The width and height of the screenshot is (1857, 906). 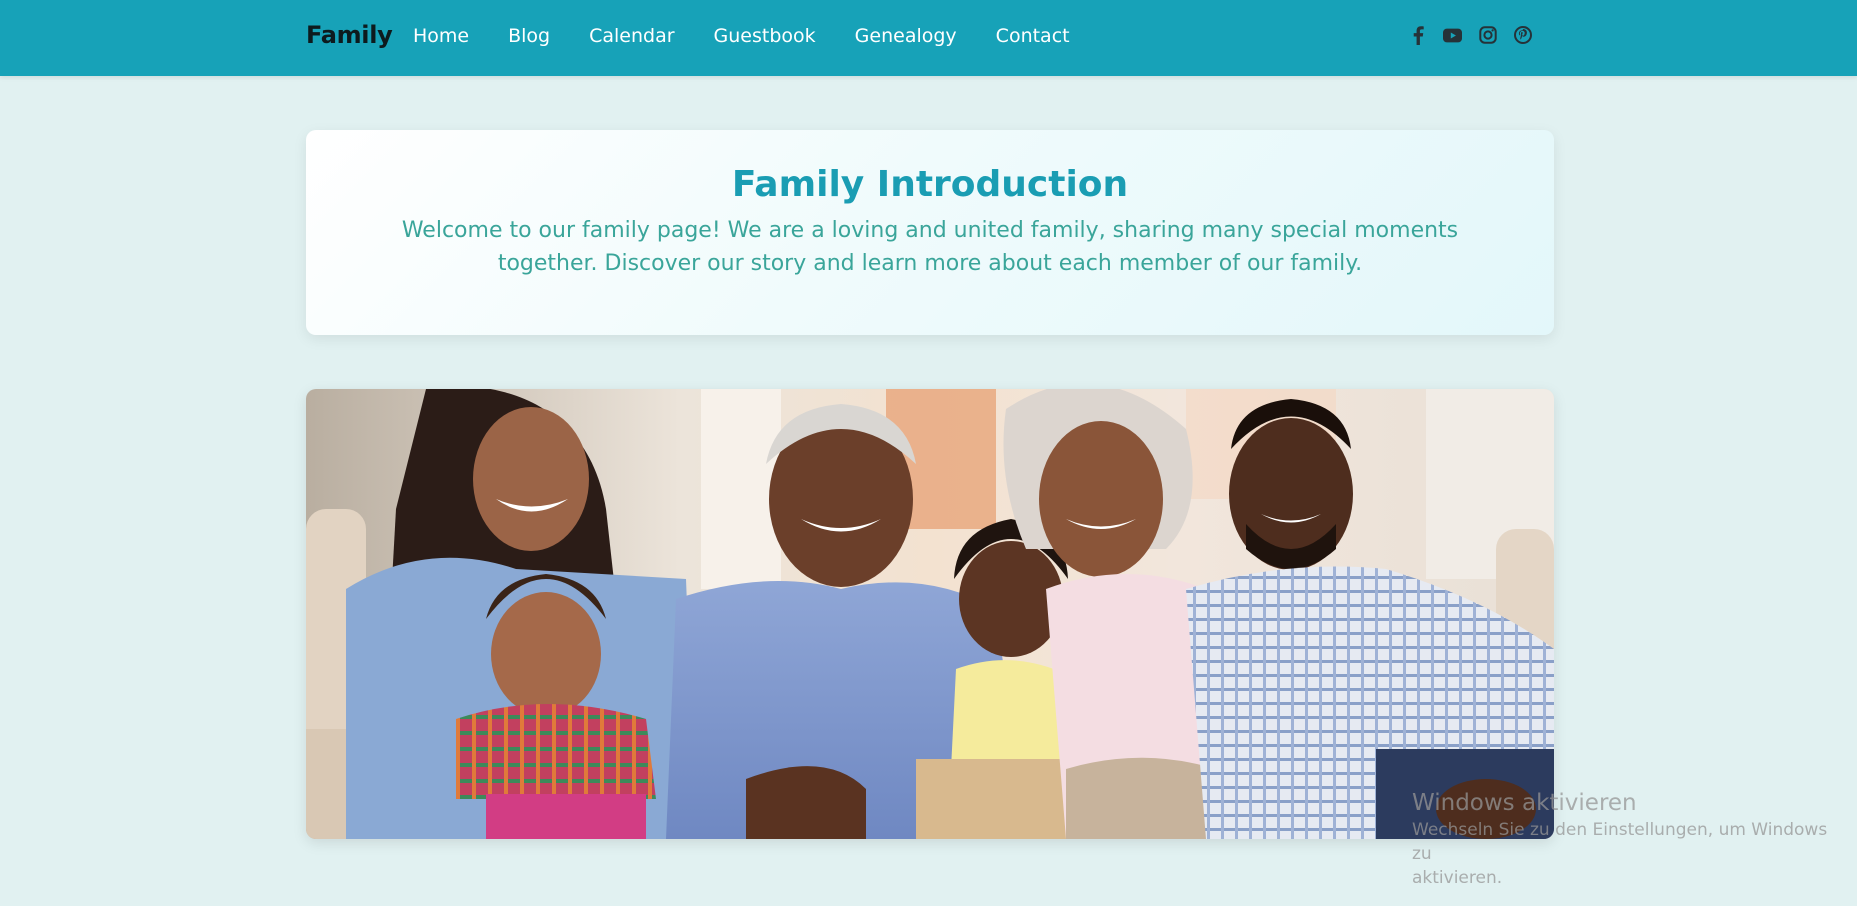 What do you see at coordinates (1487, 35) in the screenshot?
I see `instagram-icon` at bounding box center [1487, 35].